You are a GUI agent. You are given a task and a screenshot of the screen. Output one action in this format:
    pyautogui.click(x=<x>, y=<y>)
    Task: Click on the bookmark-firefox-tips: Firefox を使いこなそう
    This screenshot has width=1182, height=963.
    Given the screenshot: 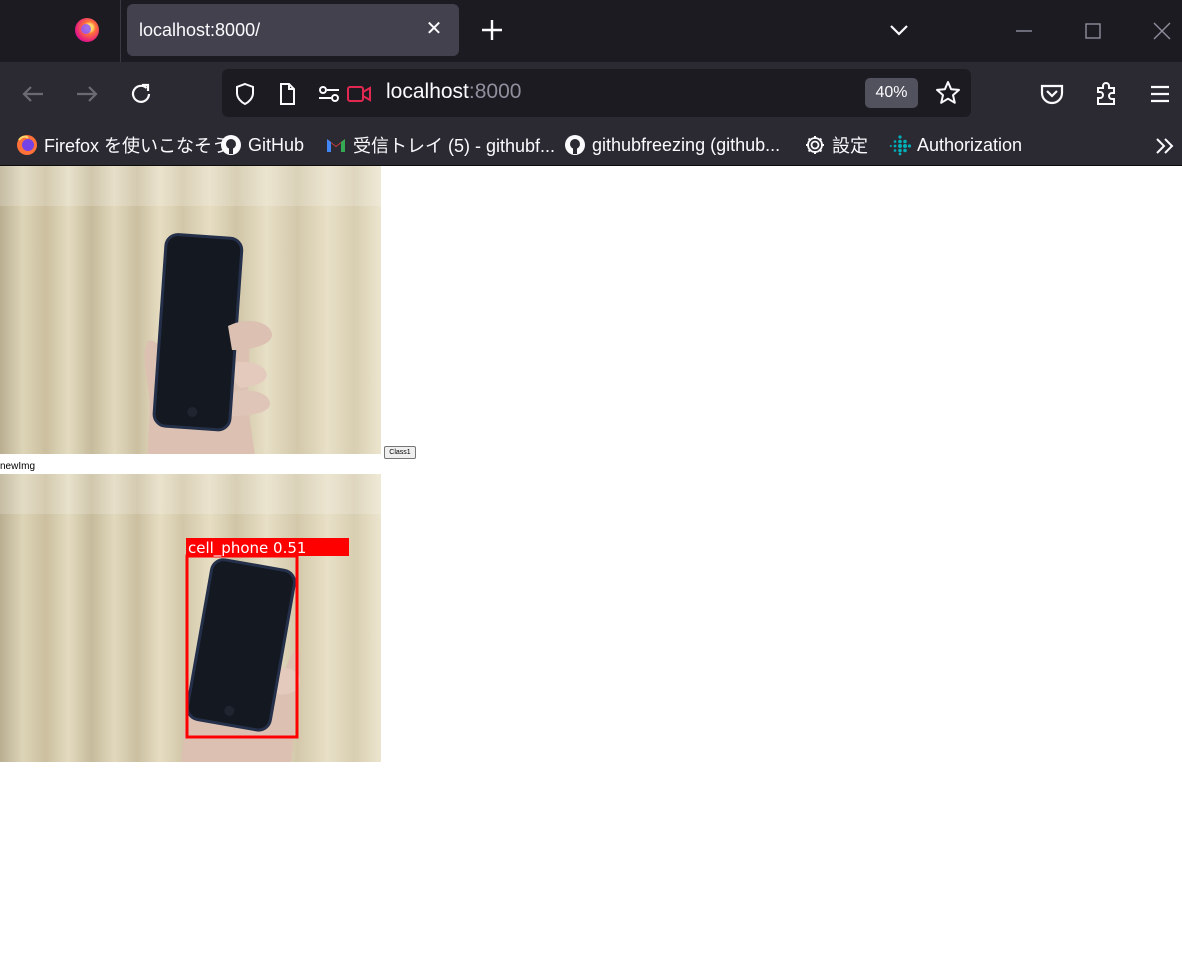 What is the action you would take?
    pyautogui.click(x=123, y=145)
    